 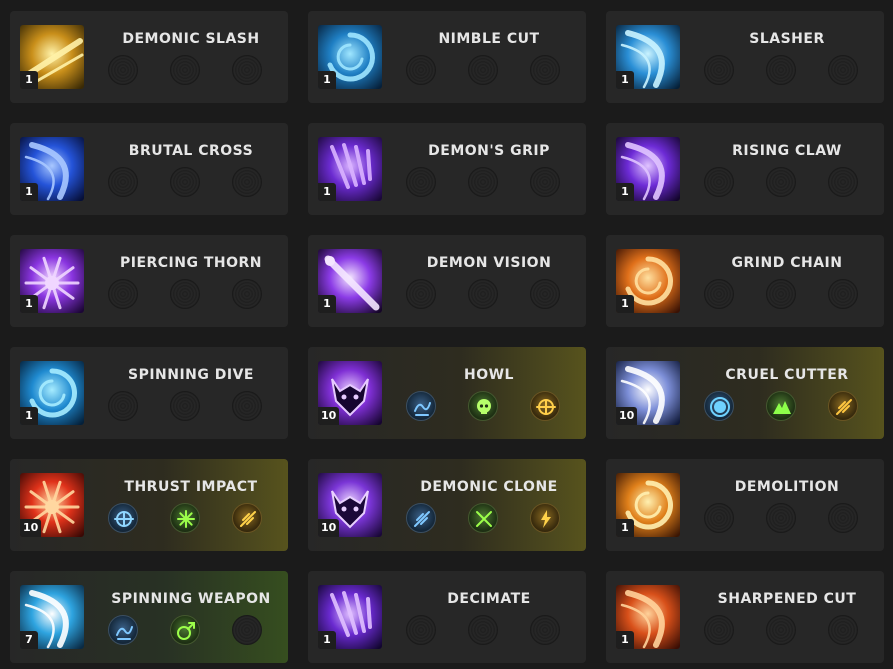 I want to click on orange-chain-icon: 1, so click(x=648, y=281).